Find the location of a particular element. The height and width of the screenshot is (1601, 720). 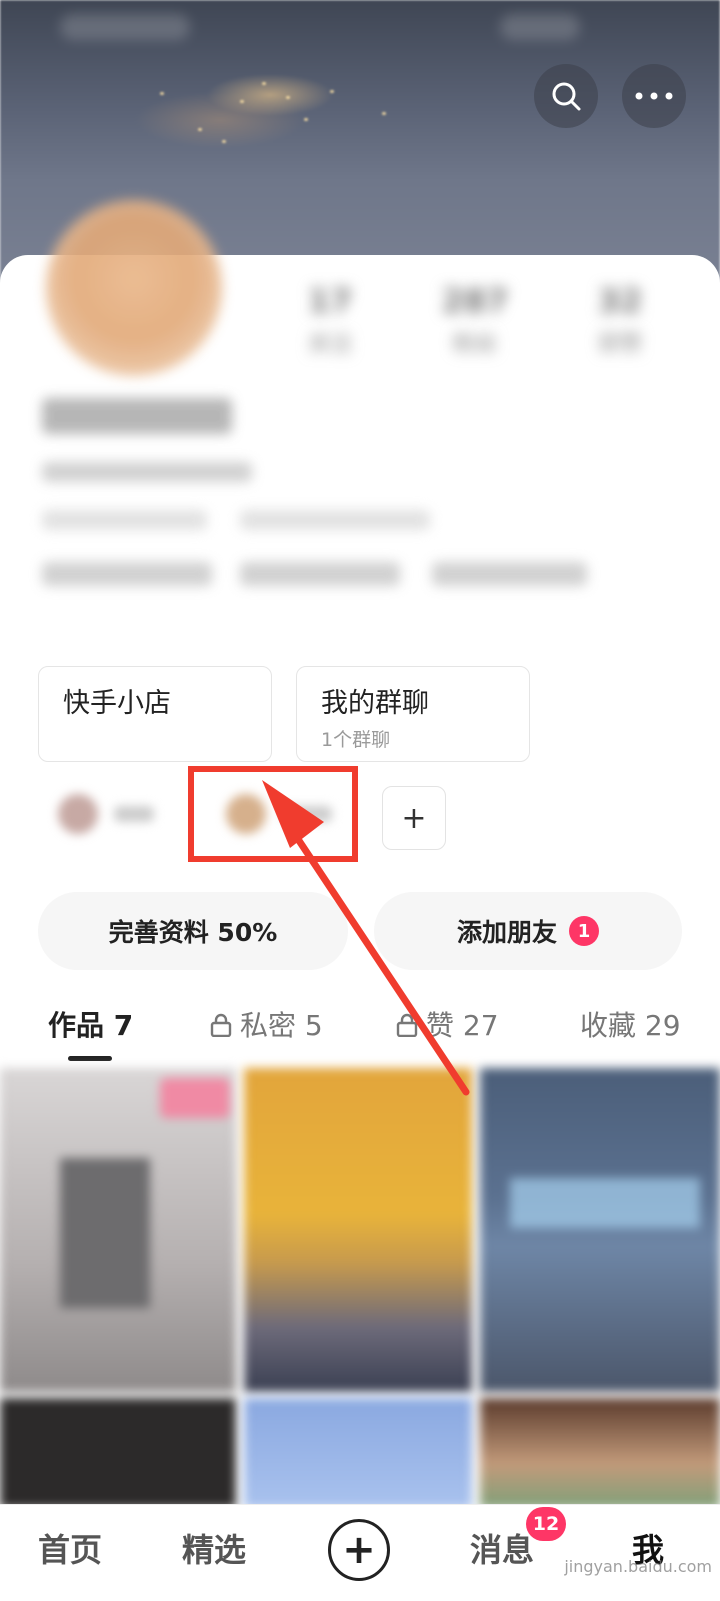

annotation-arrow is located at coordinates (366, 938).